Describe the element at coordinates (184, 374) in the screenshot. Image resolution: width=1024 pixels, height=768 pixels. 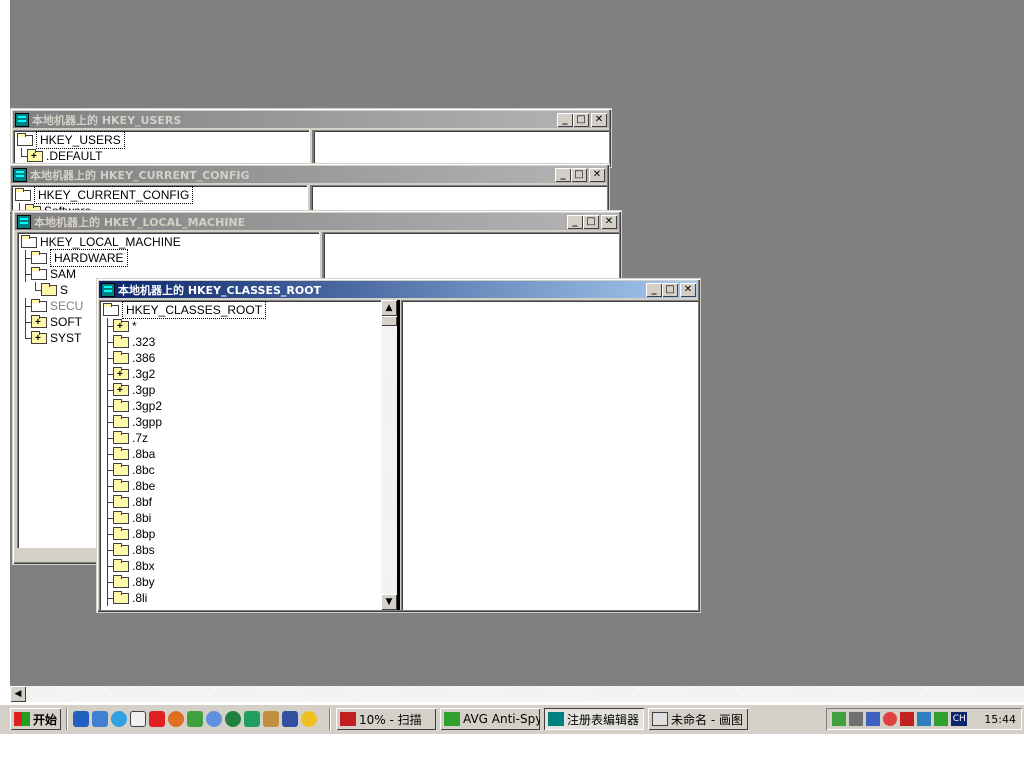
I see `tree-item: .3g2` at that location.